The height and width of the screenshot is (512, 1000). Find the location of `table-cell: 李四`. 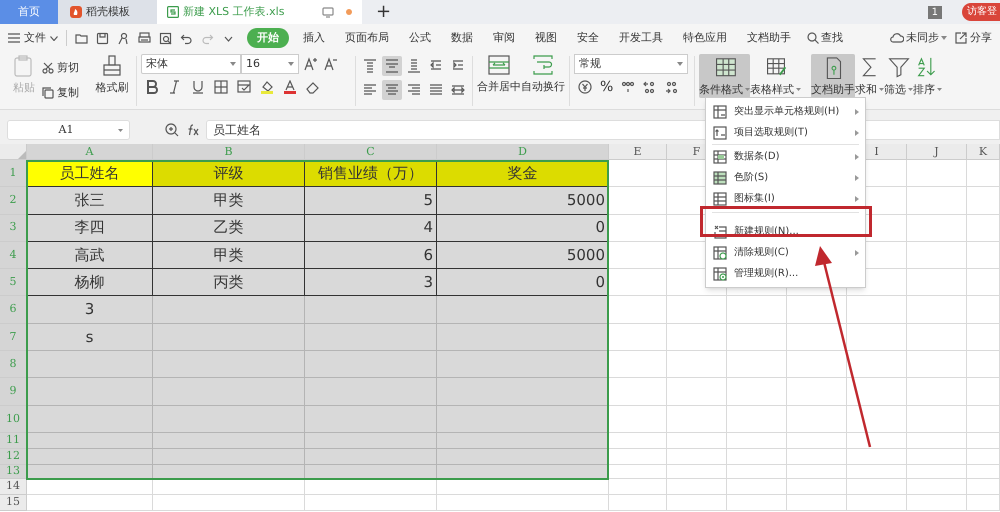

table-cell: 李四 is located at coordinates (90, 228).